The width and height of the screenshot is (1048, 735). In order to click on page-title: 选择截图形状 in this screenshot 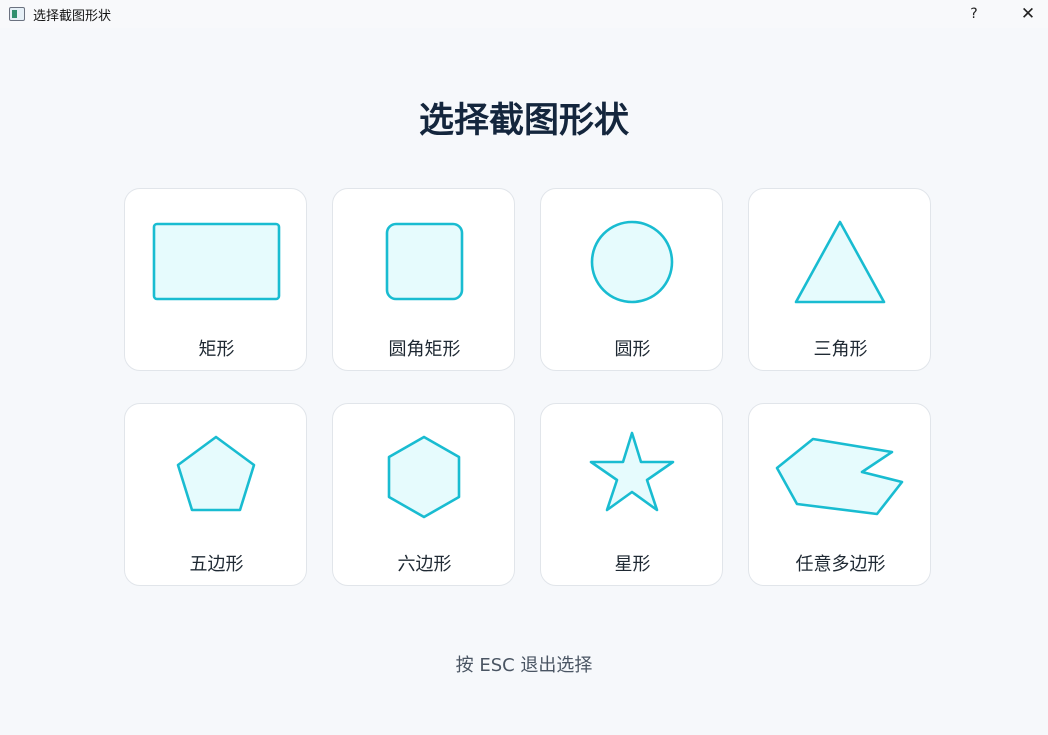, I will do `click(523, 121)`.